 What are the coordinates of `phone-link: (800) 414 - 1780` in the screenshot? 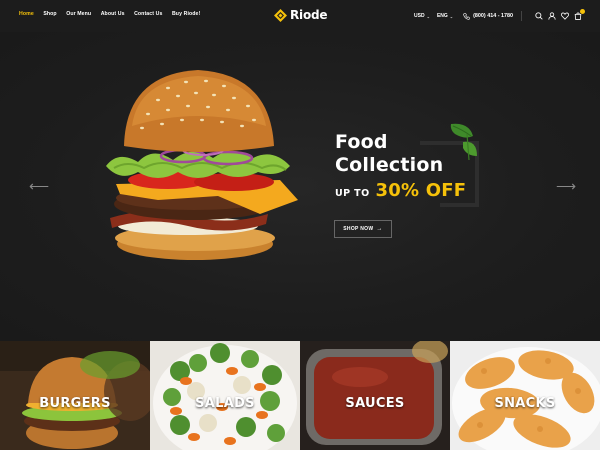 It's located at (488, 16).